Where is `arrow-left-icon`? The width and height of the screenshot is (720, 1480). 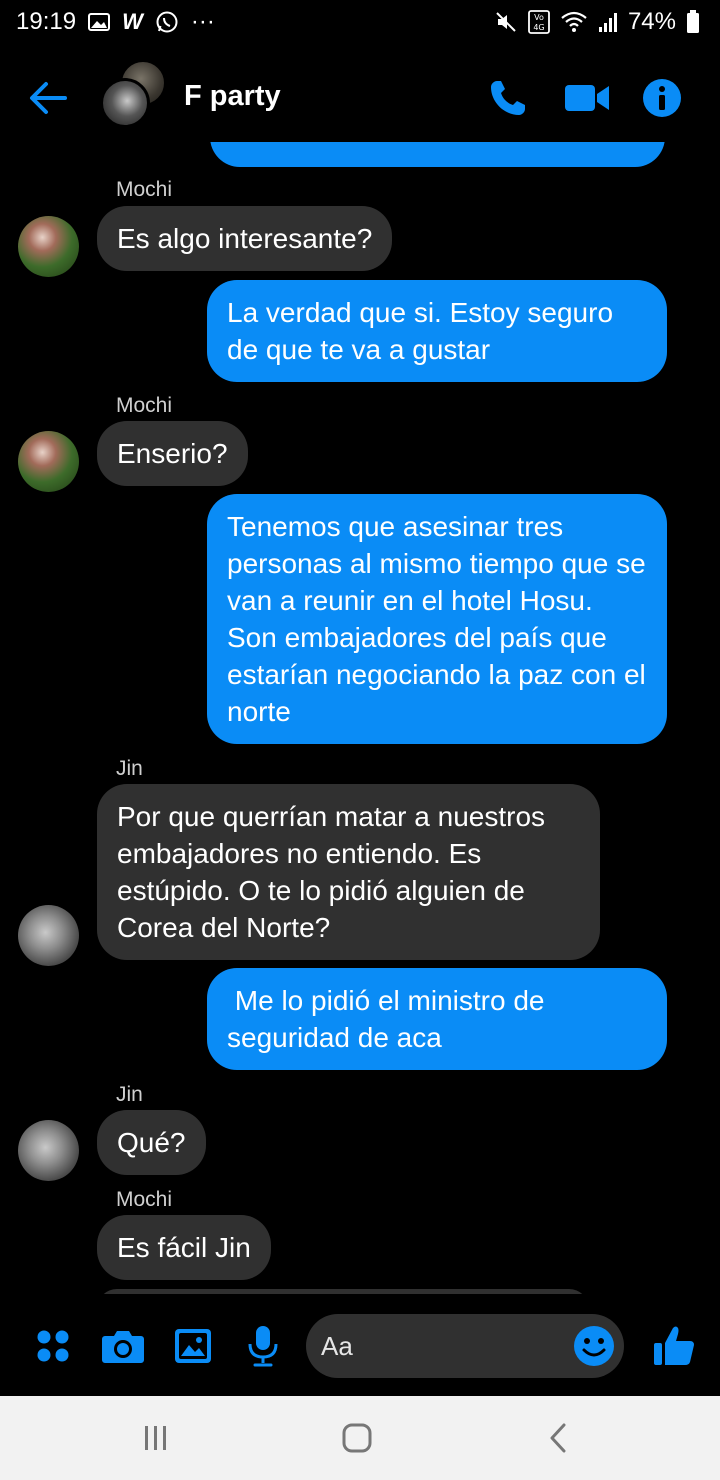 arrow-left-icon is located at coordinates (48, 98).